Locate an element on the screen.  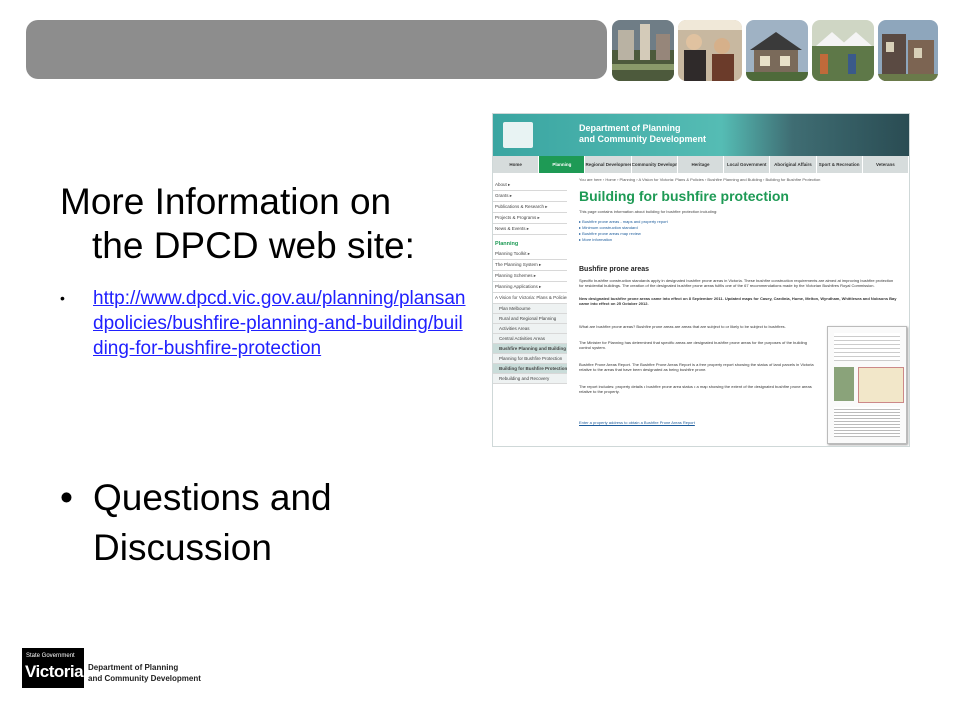
site-dept-line-2: and Community Development is located at coordinates (643, 139).